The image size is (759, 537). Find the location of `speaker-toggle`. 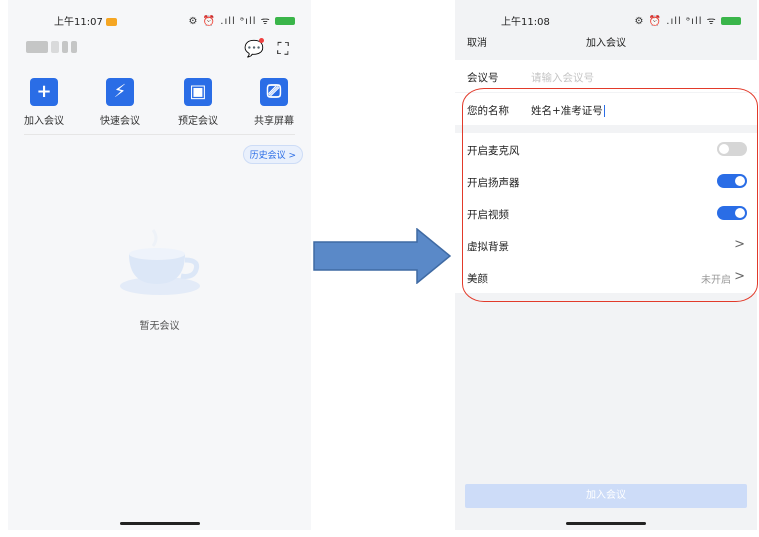

speaker-toggle is located at coordinates (732, 181).